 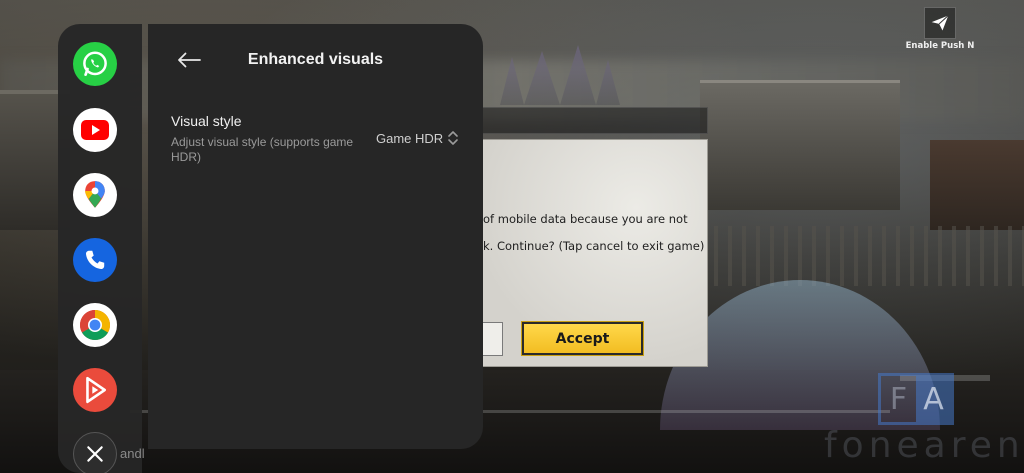 I want to click on youtube-icon, so click(x=95, y=130).